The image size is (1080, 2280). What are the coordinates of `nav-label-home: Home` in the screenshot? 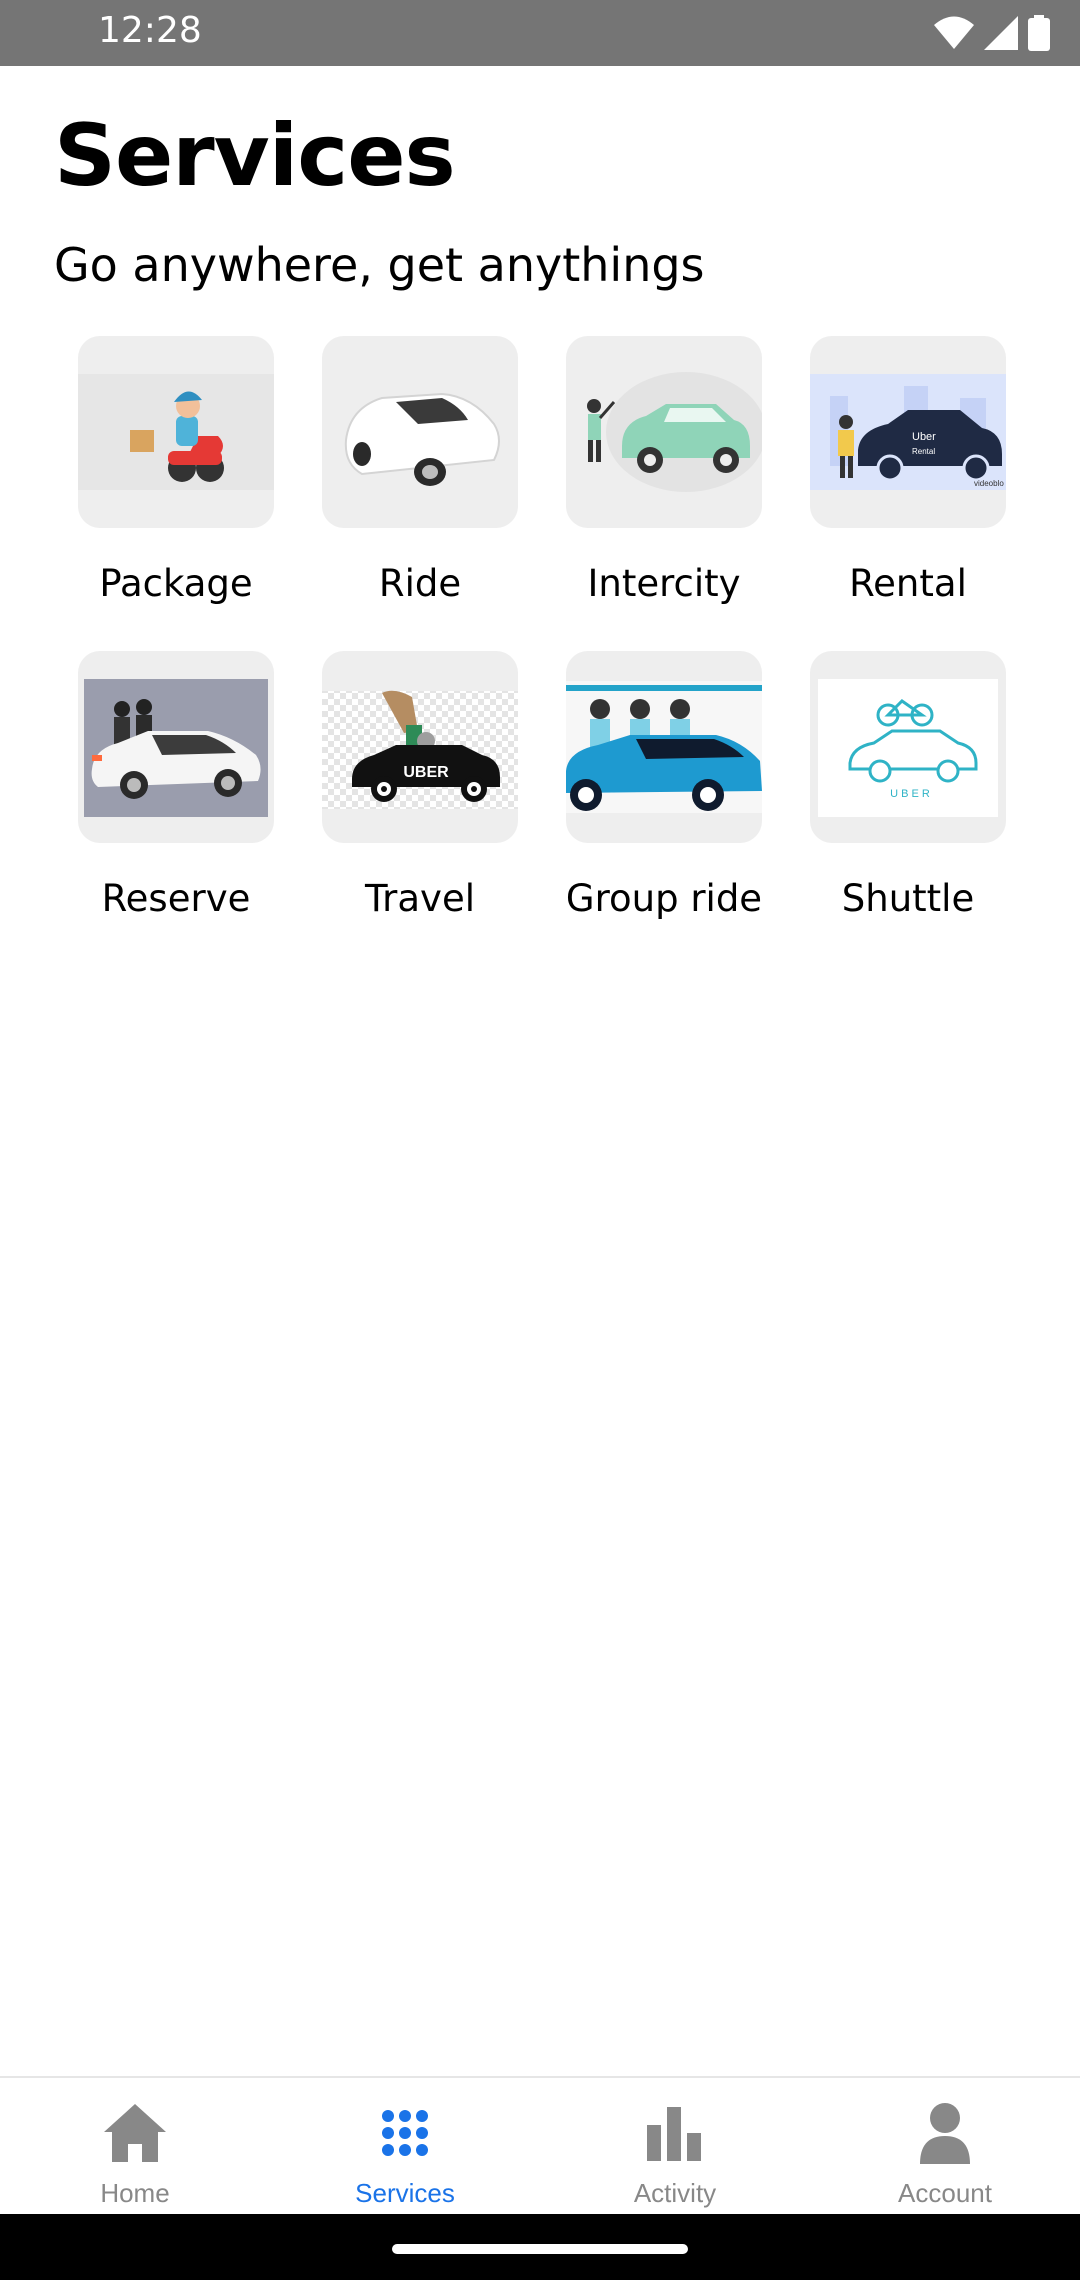 It's located at (135, 2193).